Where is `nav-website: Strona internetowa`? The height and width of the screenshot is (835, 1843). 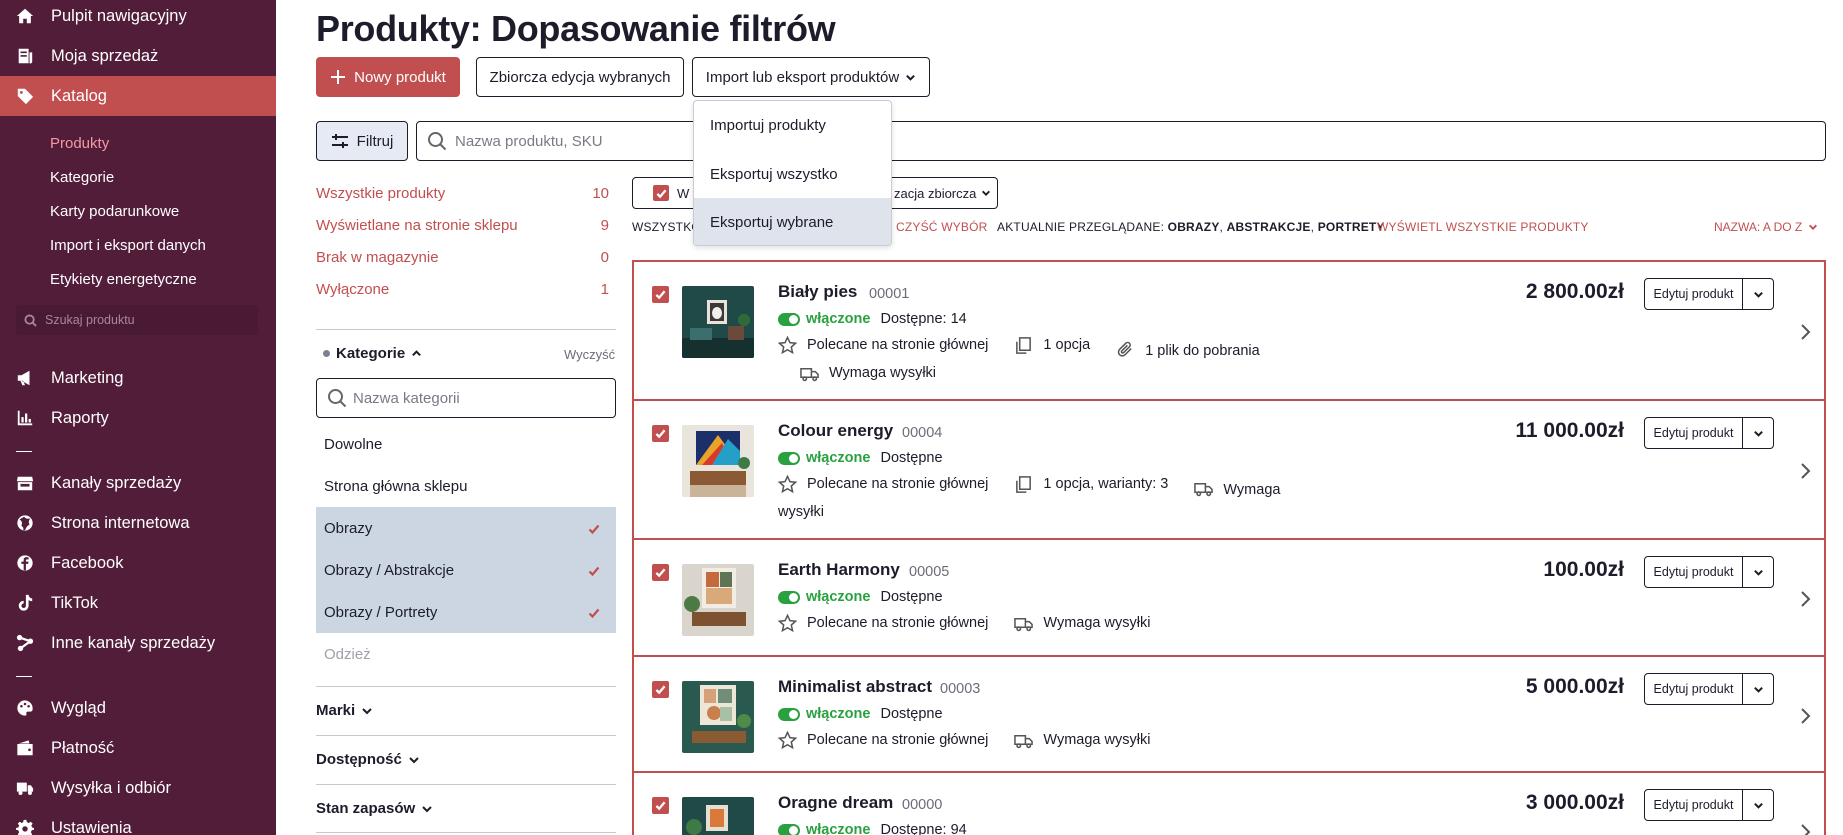
nav-website: Strona internetowa is located at coordinates (138, 523).